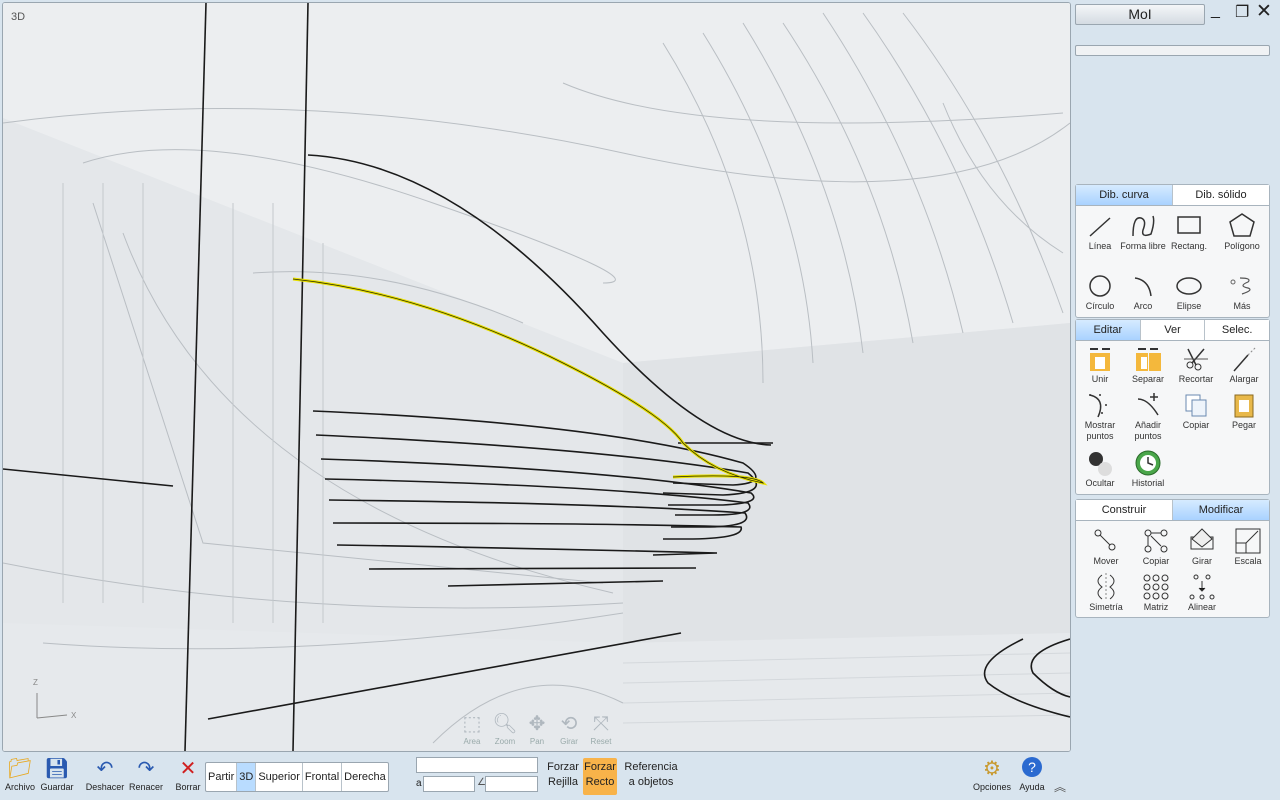 The height and width of the screenshot is (800, 1280). I want to click on reset-view-icon: ⤧, so click(601, 724).